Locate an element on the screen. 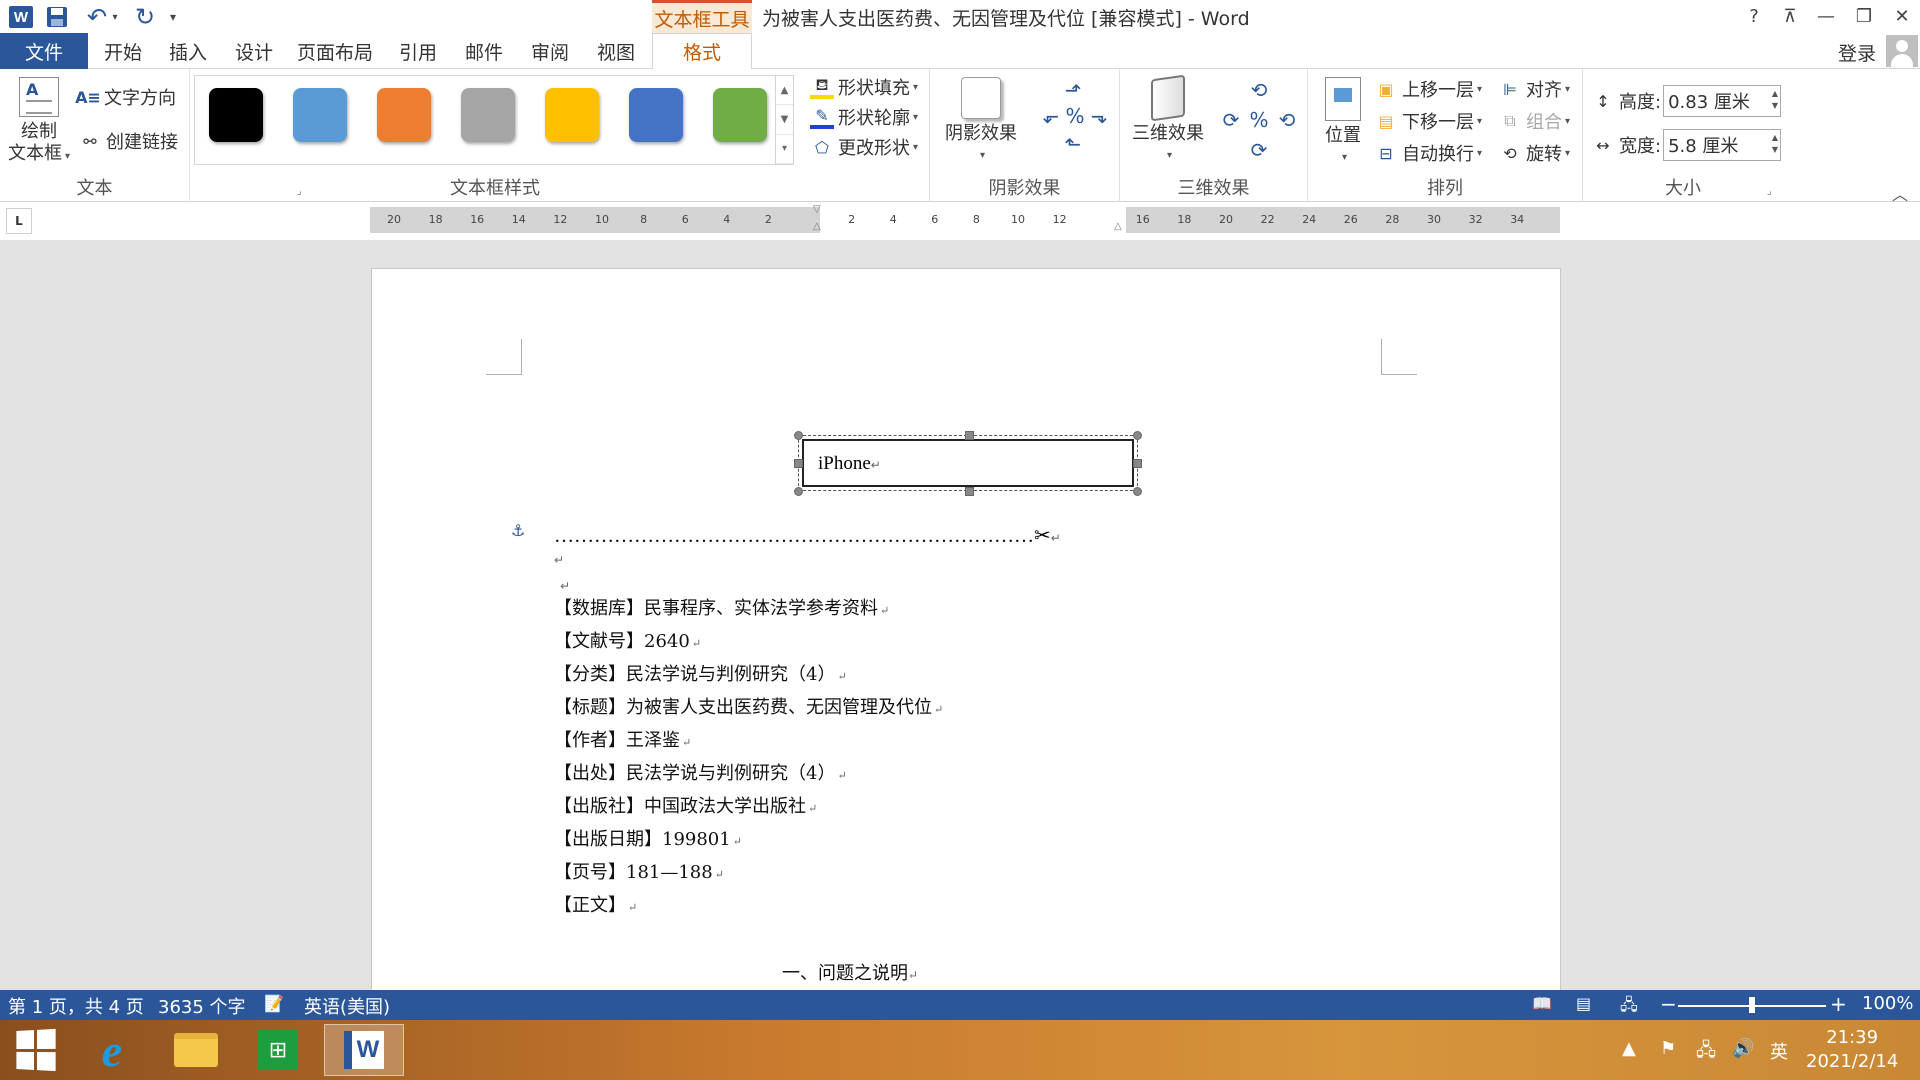 The width and height of the screenshot is (1920, 1080). right-indent-marker-icon: △ is located at coordinates (1118, 226).